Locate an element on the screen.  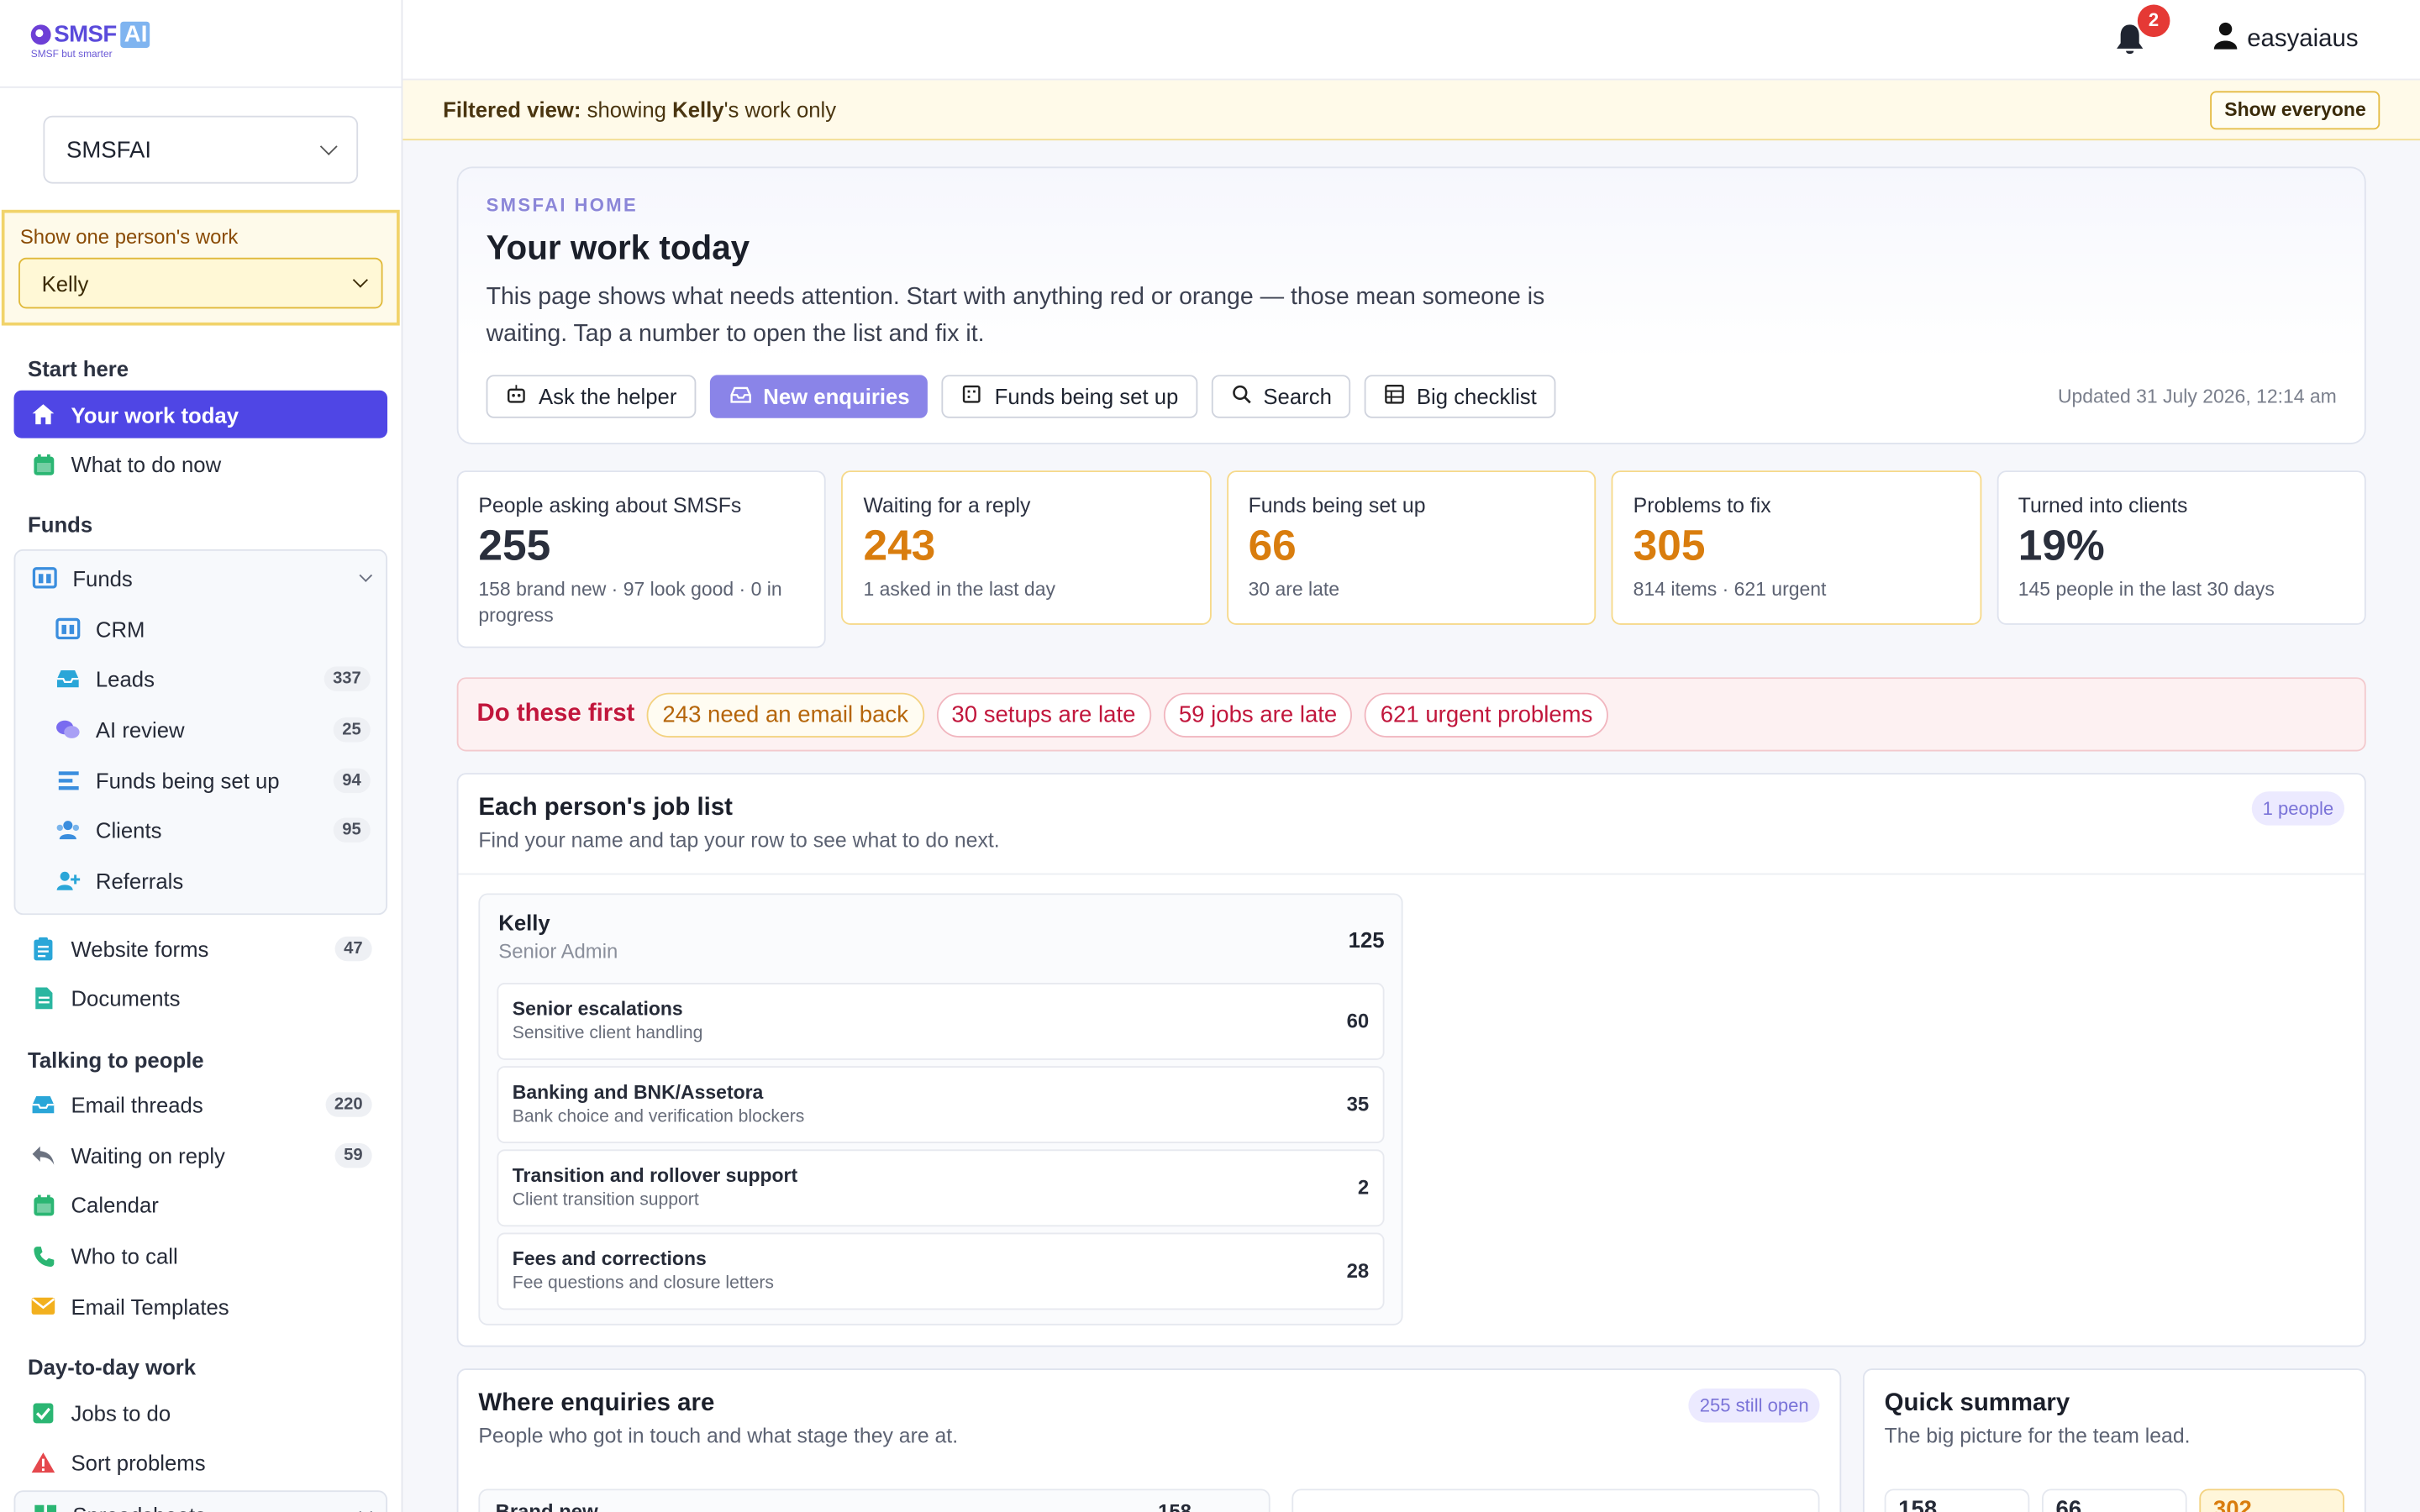
summary-title: Quick summary is located at coordinates (1977, 1403).